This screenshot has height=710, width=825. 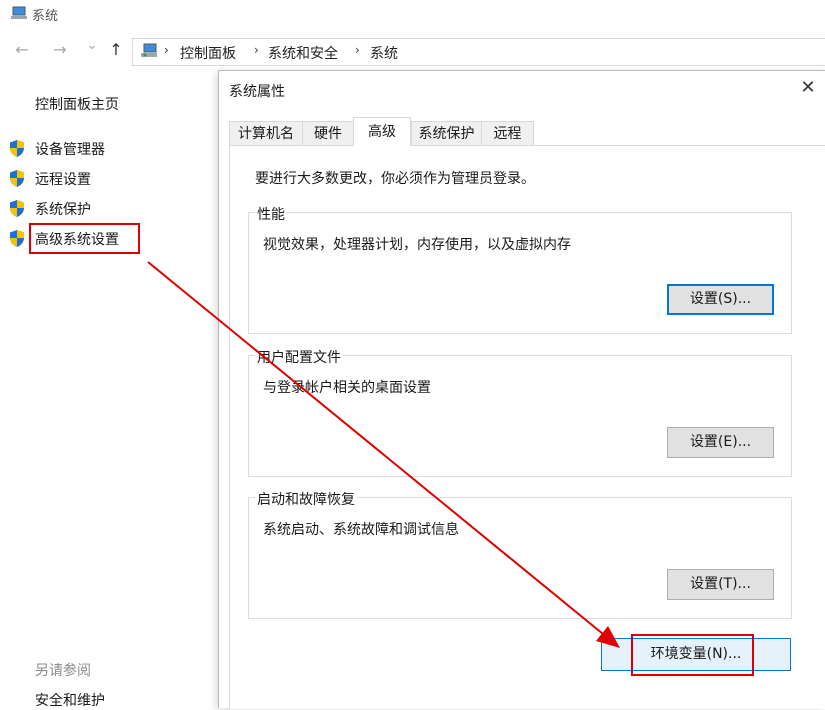 What do you see at coordinates (417, 245) in the screenshot?
I see `performance-description: 视觉效果，处理器计划，内存使用，以及虚拟内存` at bounding box center [417, 245].